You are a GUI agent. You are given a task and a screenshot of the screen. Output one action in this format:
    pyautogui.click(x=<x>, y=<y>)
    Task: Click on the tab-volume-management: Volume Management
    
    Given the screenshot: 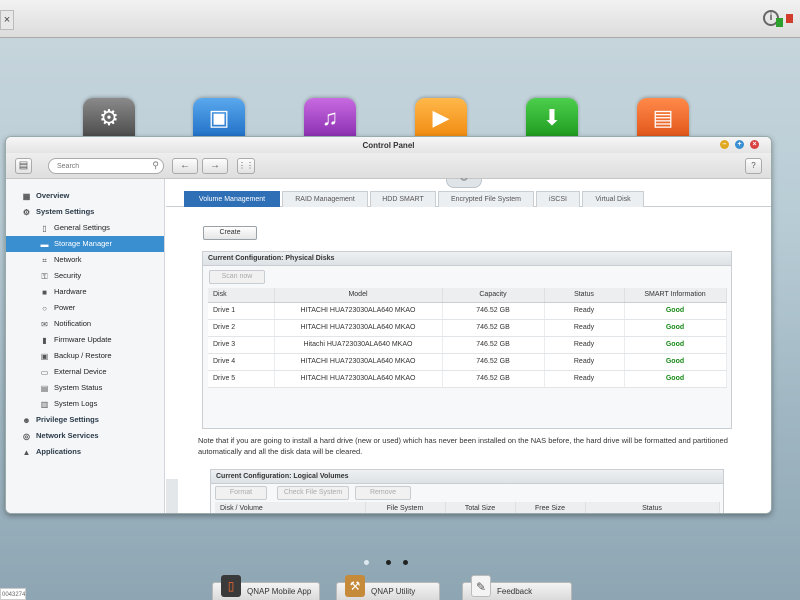 What is the action you would take?
    pyautogui.click(x=232, y=199)
    